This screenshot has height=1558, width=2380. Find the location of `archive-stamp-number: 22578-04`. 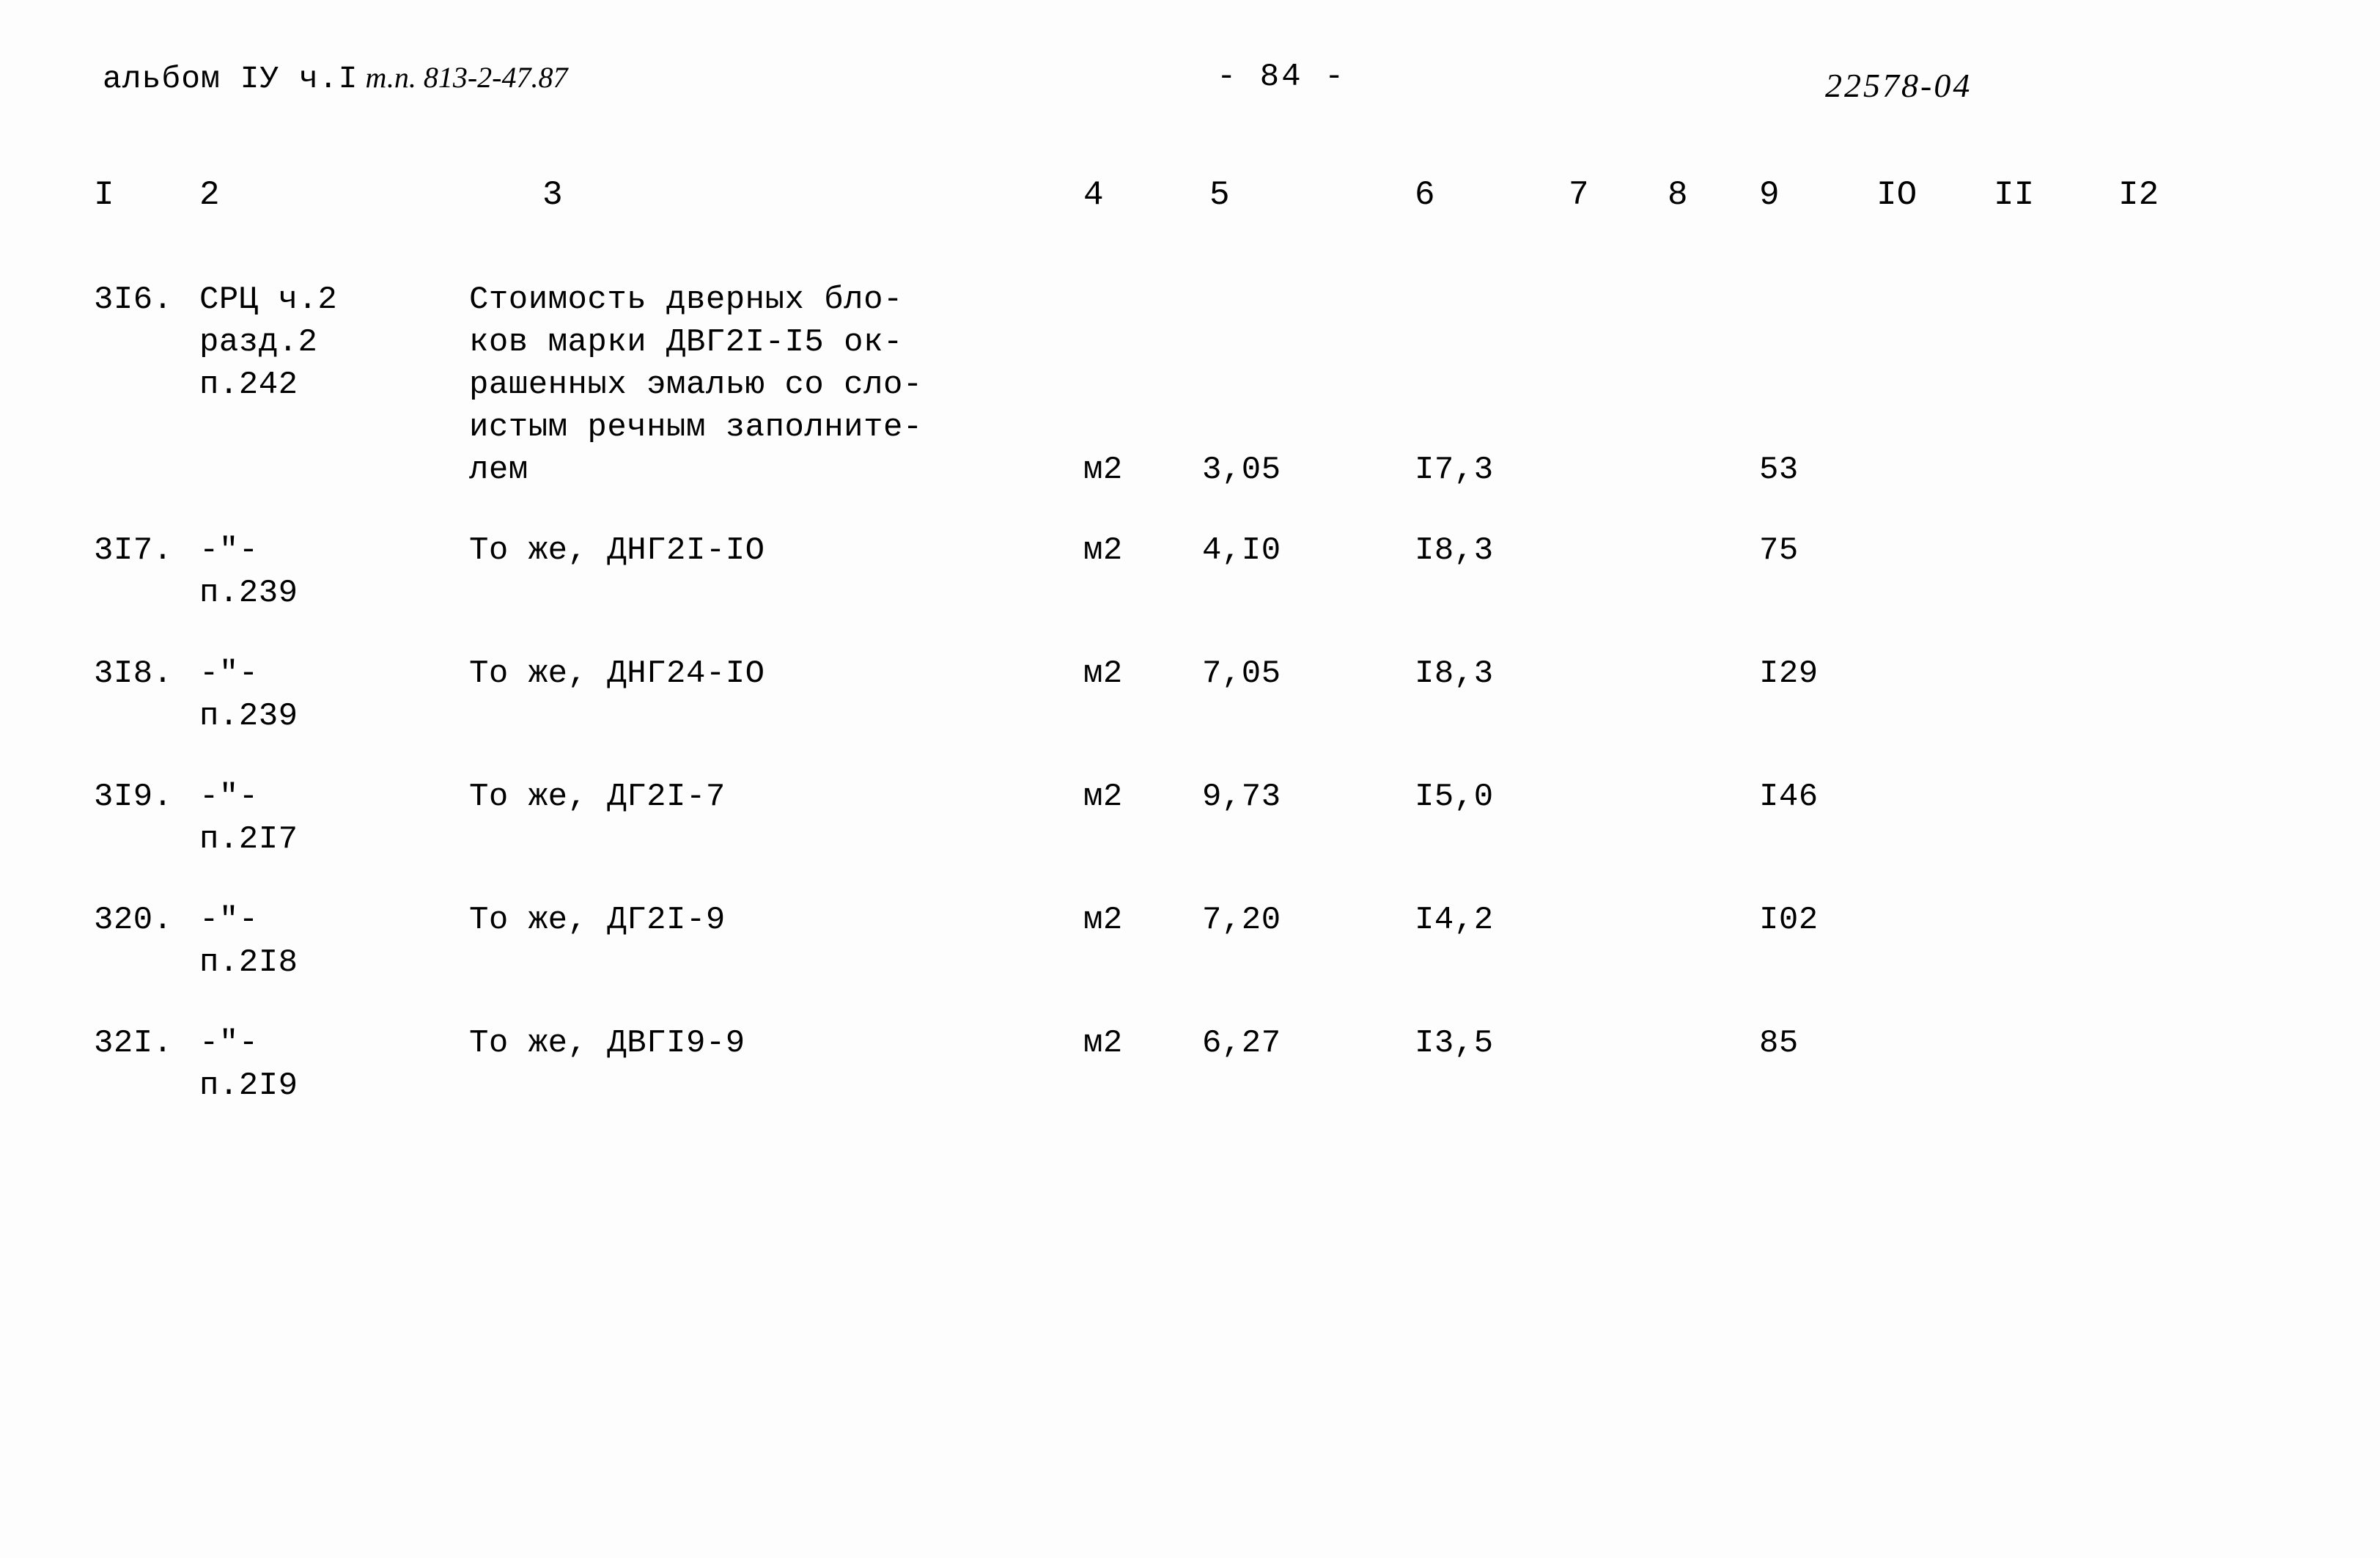

archive-stamp-number: 22578-04 is located at coordinates (1898, 86).